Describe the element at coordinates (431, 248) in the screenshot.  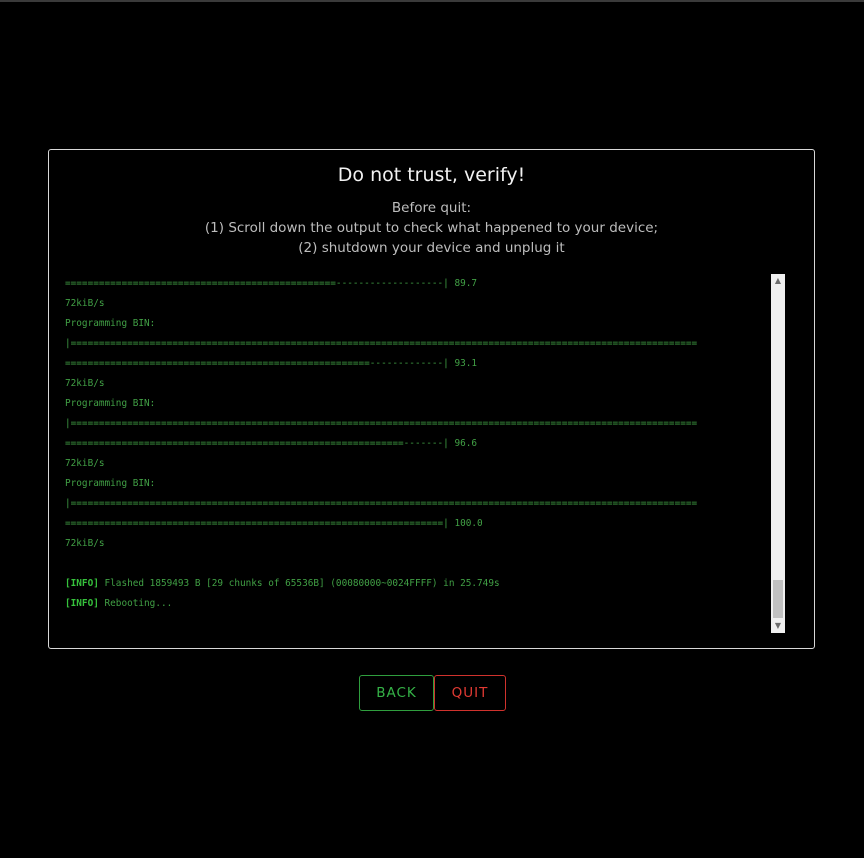
I see `dialog-instruction-shutdown: (2) shutdown your device and unplug it` at that location.